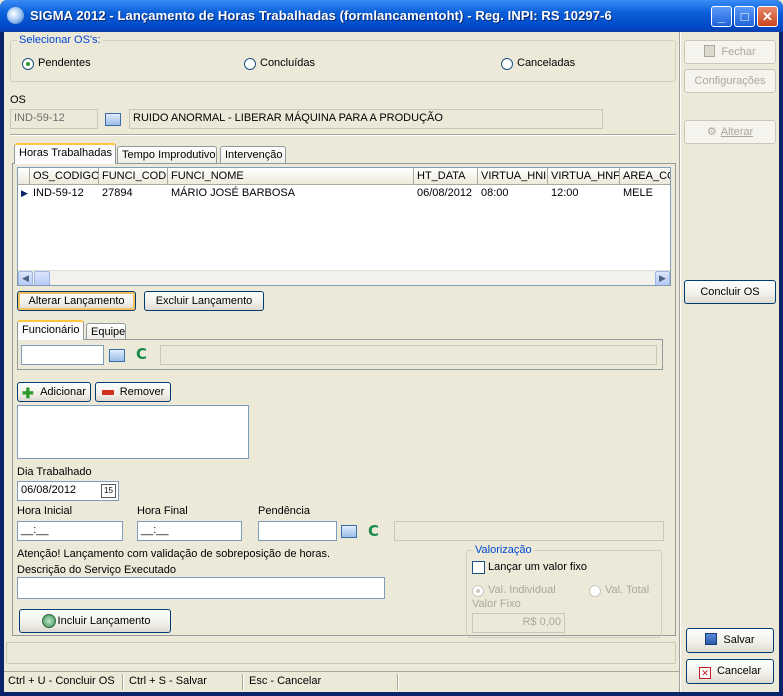 The width and height of the screenshot is (783, 696). I want to click on employee-list, so click(133, 432).